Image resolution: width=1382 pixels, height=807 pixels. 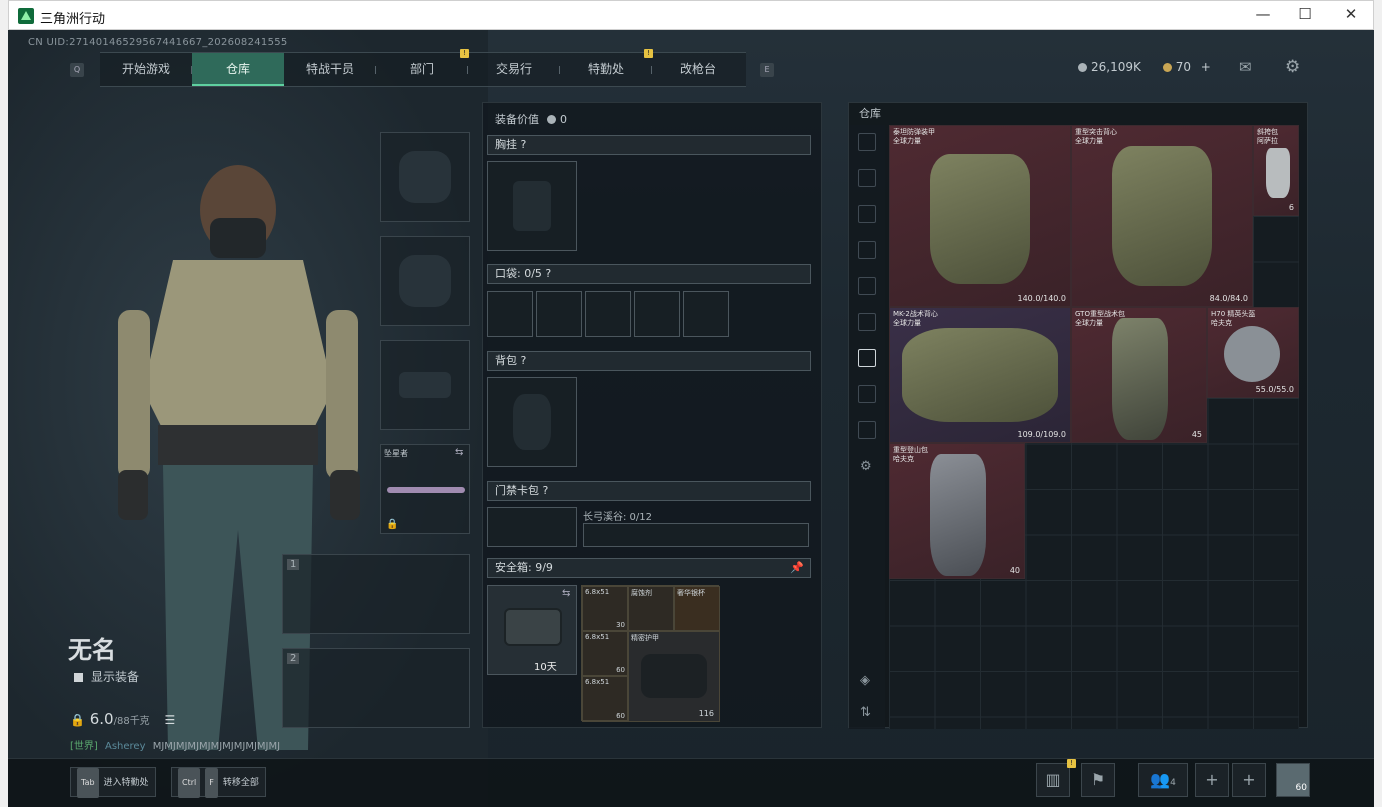 I want to click on lock-icon: 🔒, so click(x=392, y=524).